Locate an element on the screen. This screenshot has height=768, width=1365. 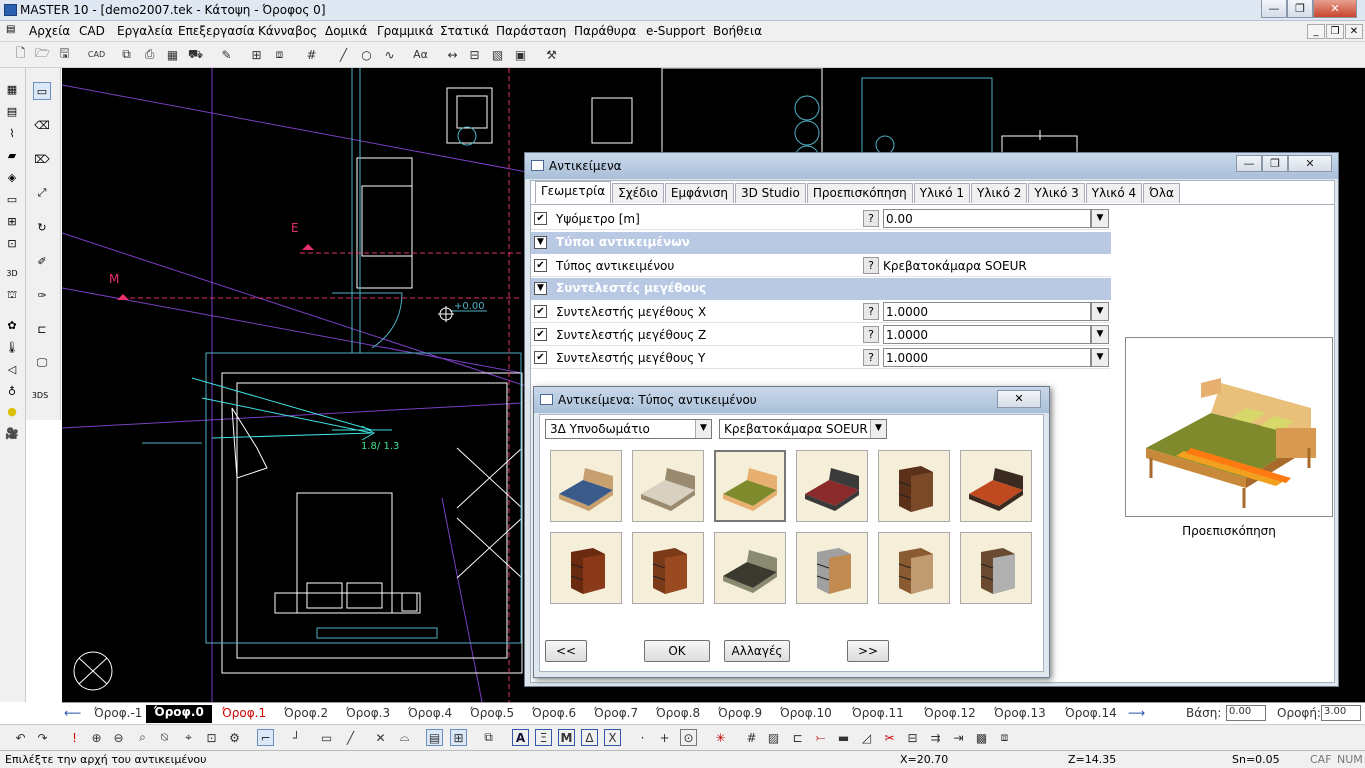
snap-cross-icon: ✕ is located at coordinates (380, 737).